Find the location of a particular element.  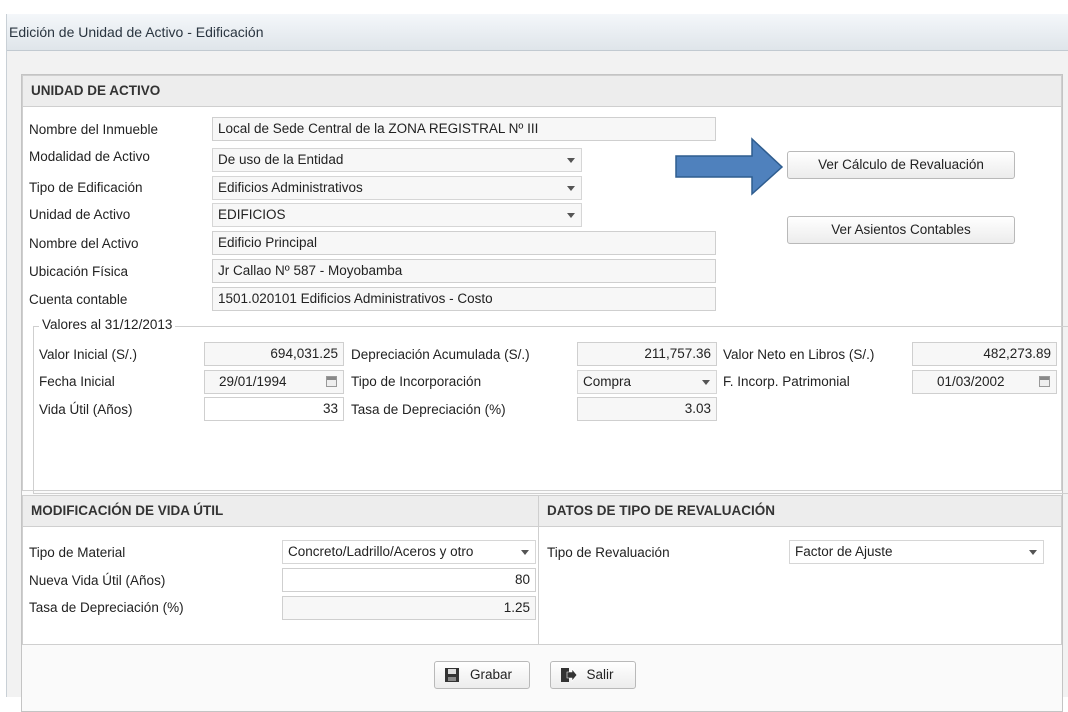

tipo-material-label: Tipo de Material is located at coordinates (77, 552).